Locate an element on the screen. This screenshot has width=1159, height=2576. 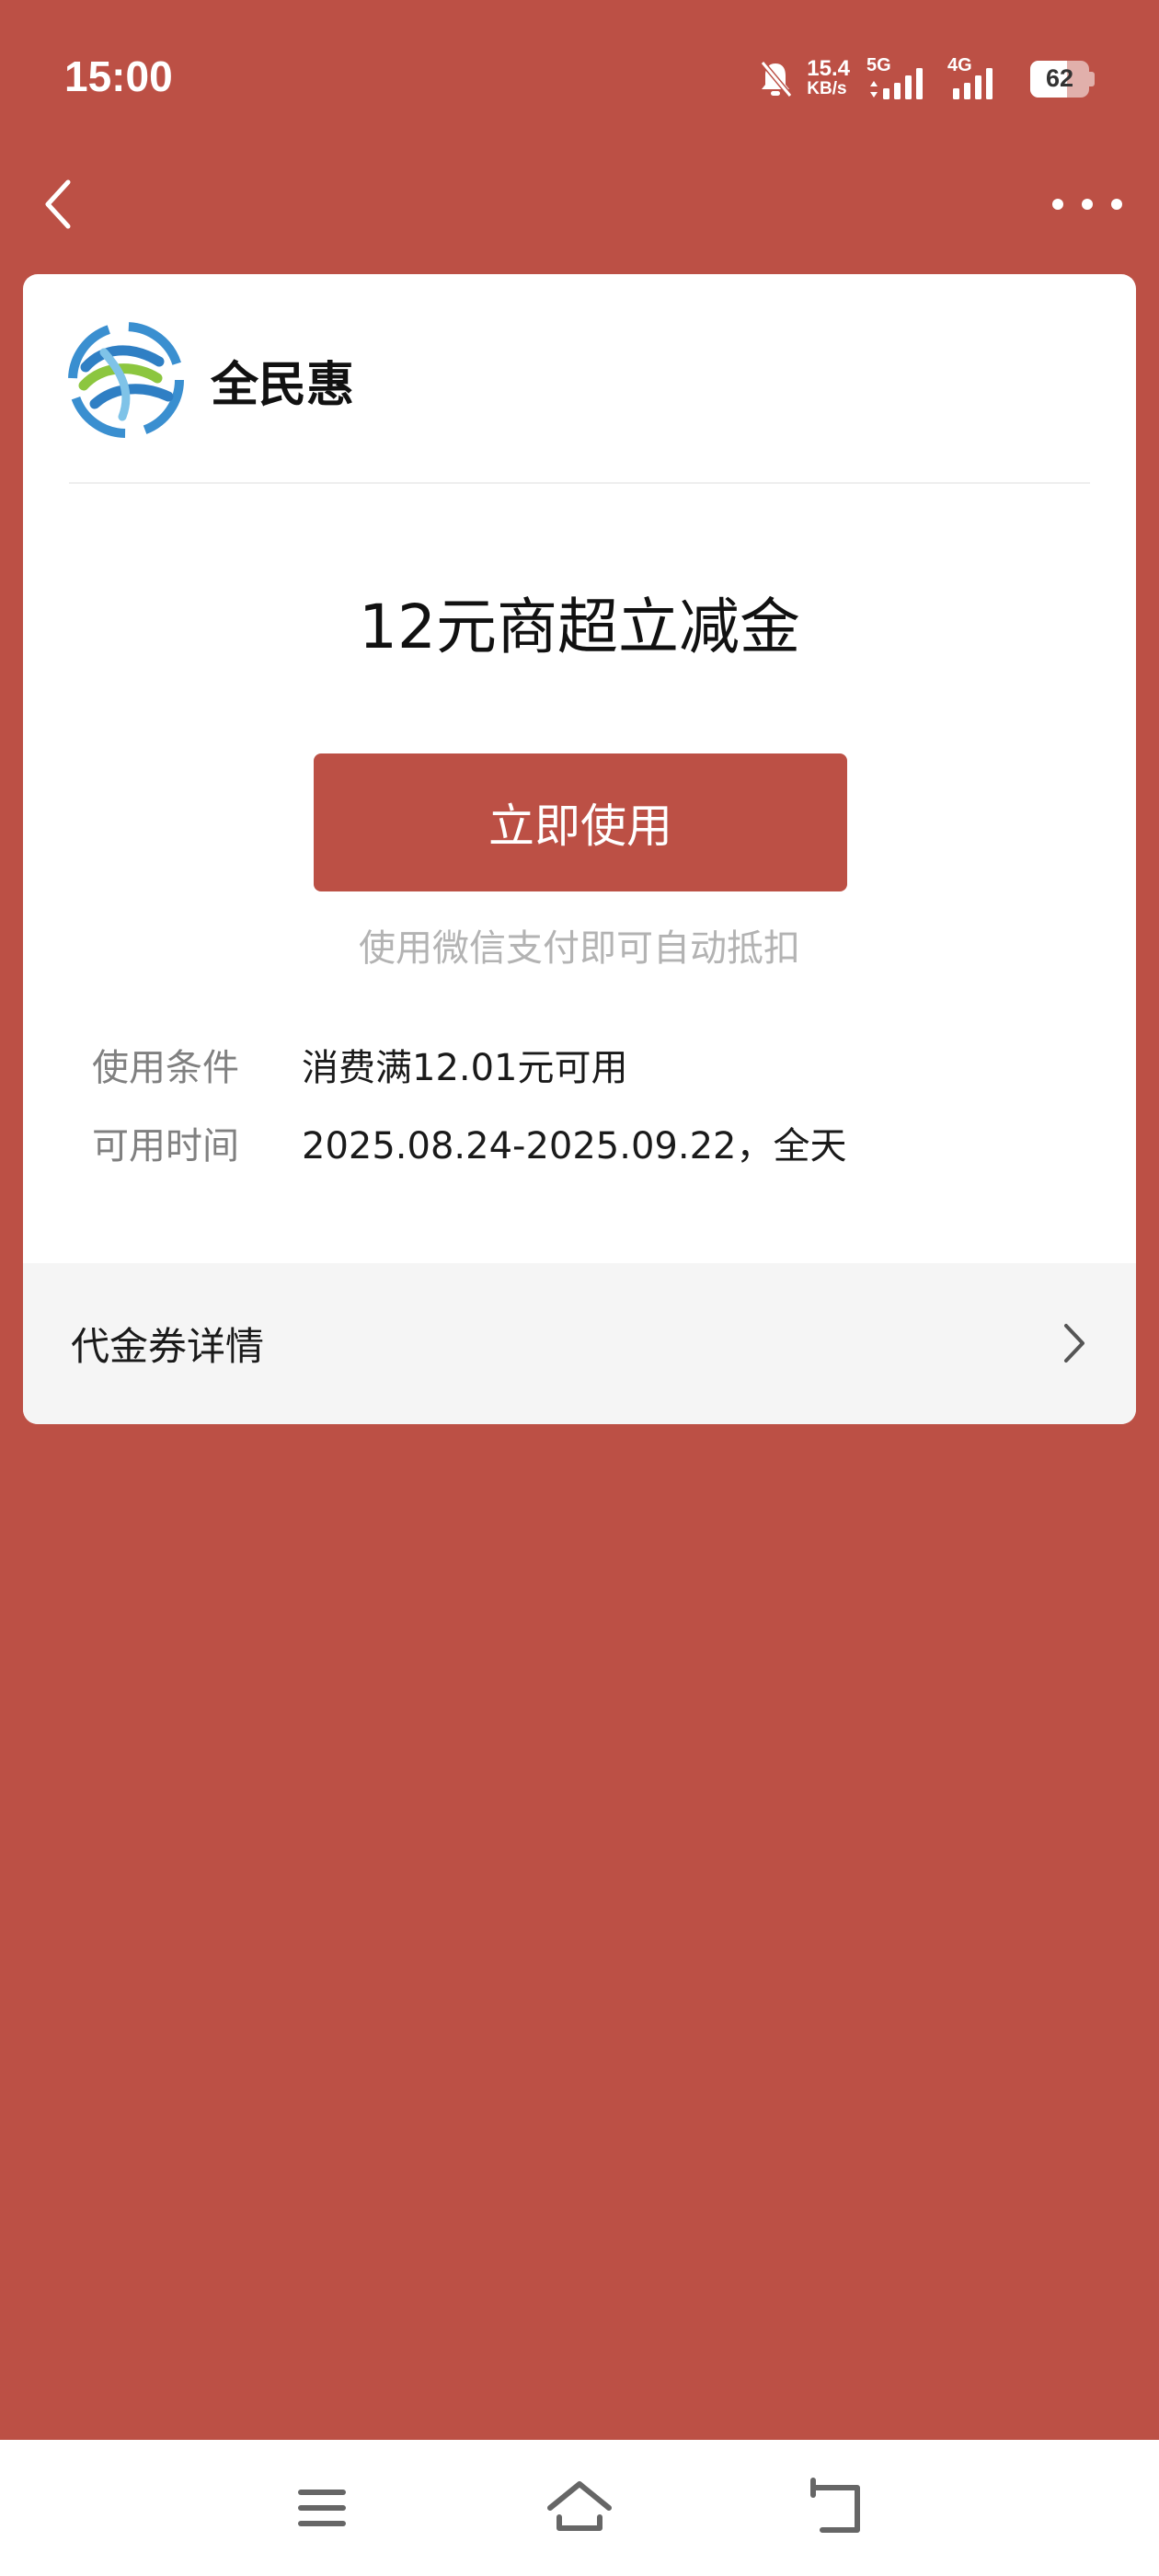
status-bar: 15:00 15.4 KB/s 5G 4G 62 is located at coordinates (579, 78).